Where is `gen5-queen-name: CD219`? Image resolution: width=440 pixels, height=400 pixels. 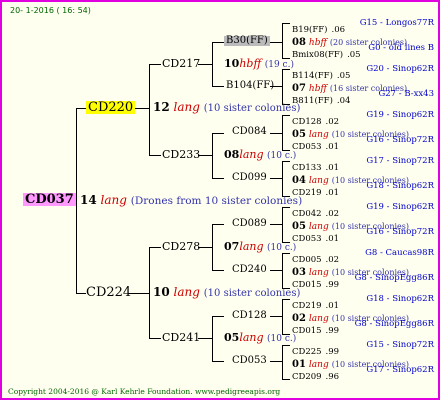
gen5-queen-name: CD219 is located at coordinates (307, 193).